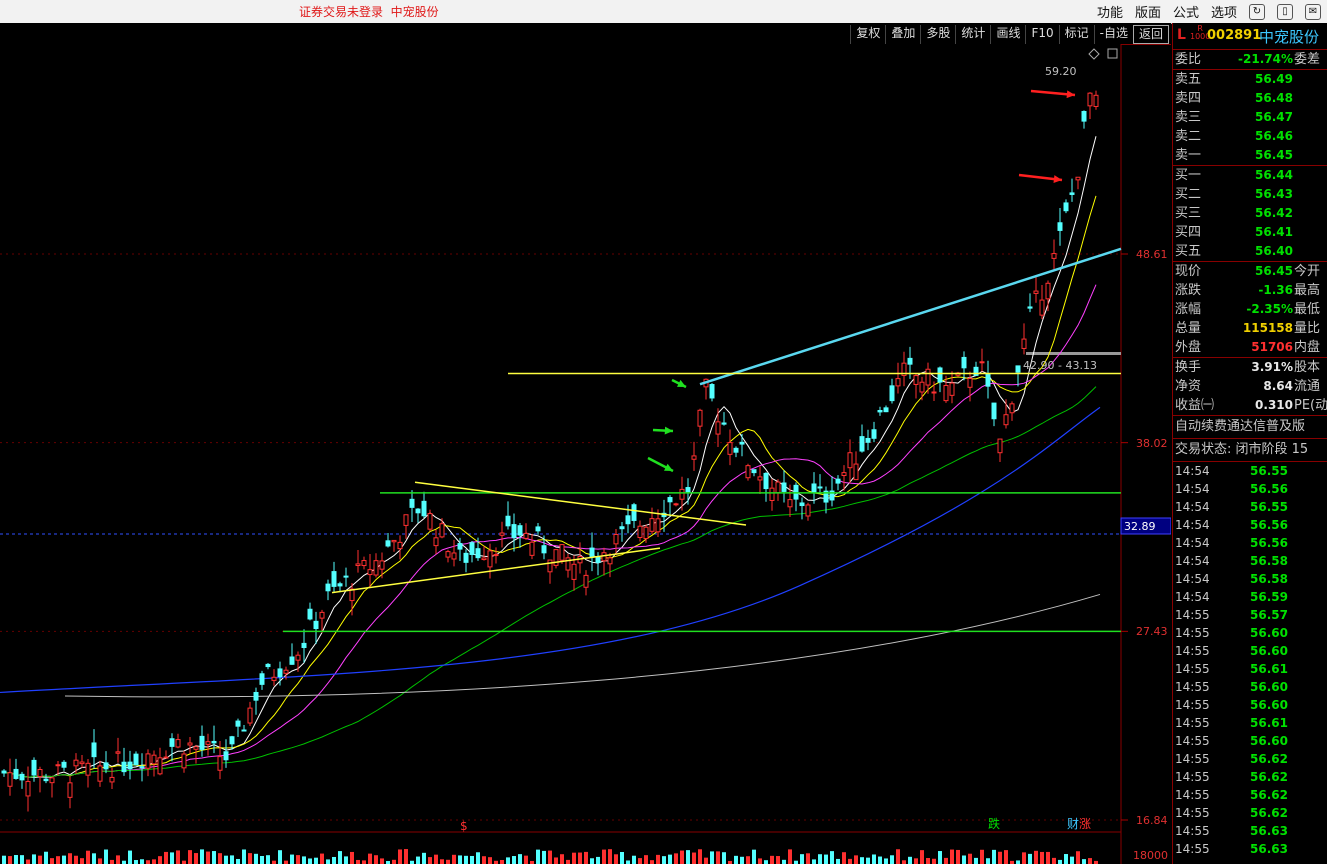 The image size is (1327, 864). Describe the element at coordinates (1076, 34) in the screenshot. I see `mark-button: 标记` at that location.